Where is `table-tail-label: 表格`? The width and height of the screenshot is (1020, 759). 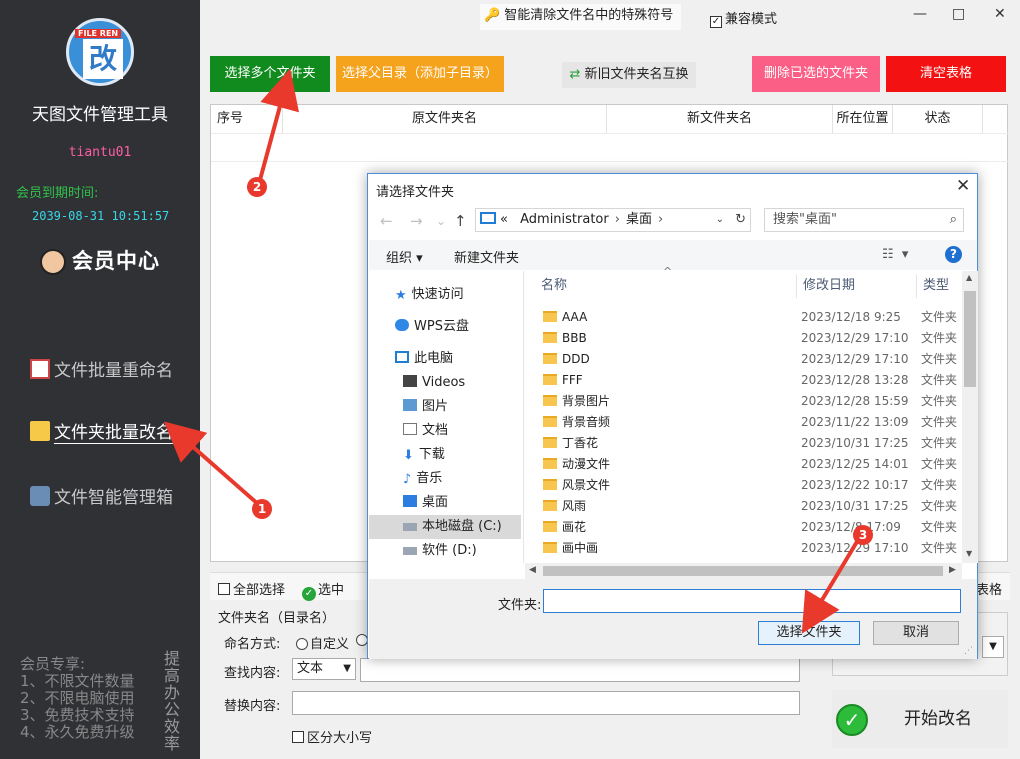
table-tail-label: 表格 is located at coordinates (989, 588).